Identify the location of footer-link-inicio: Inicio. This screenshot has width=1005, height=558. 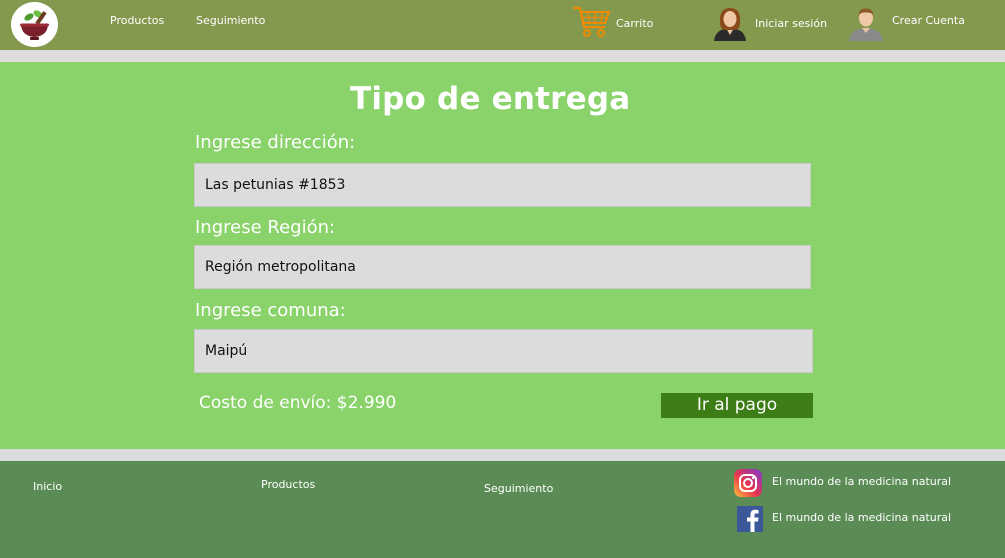
(47, 486).